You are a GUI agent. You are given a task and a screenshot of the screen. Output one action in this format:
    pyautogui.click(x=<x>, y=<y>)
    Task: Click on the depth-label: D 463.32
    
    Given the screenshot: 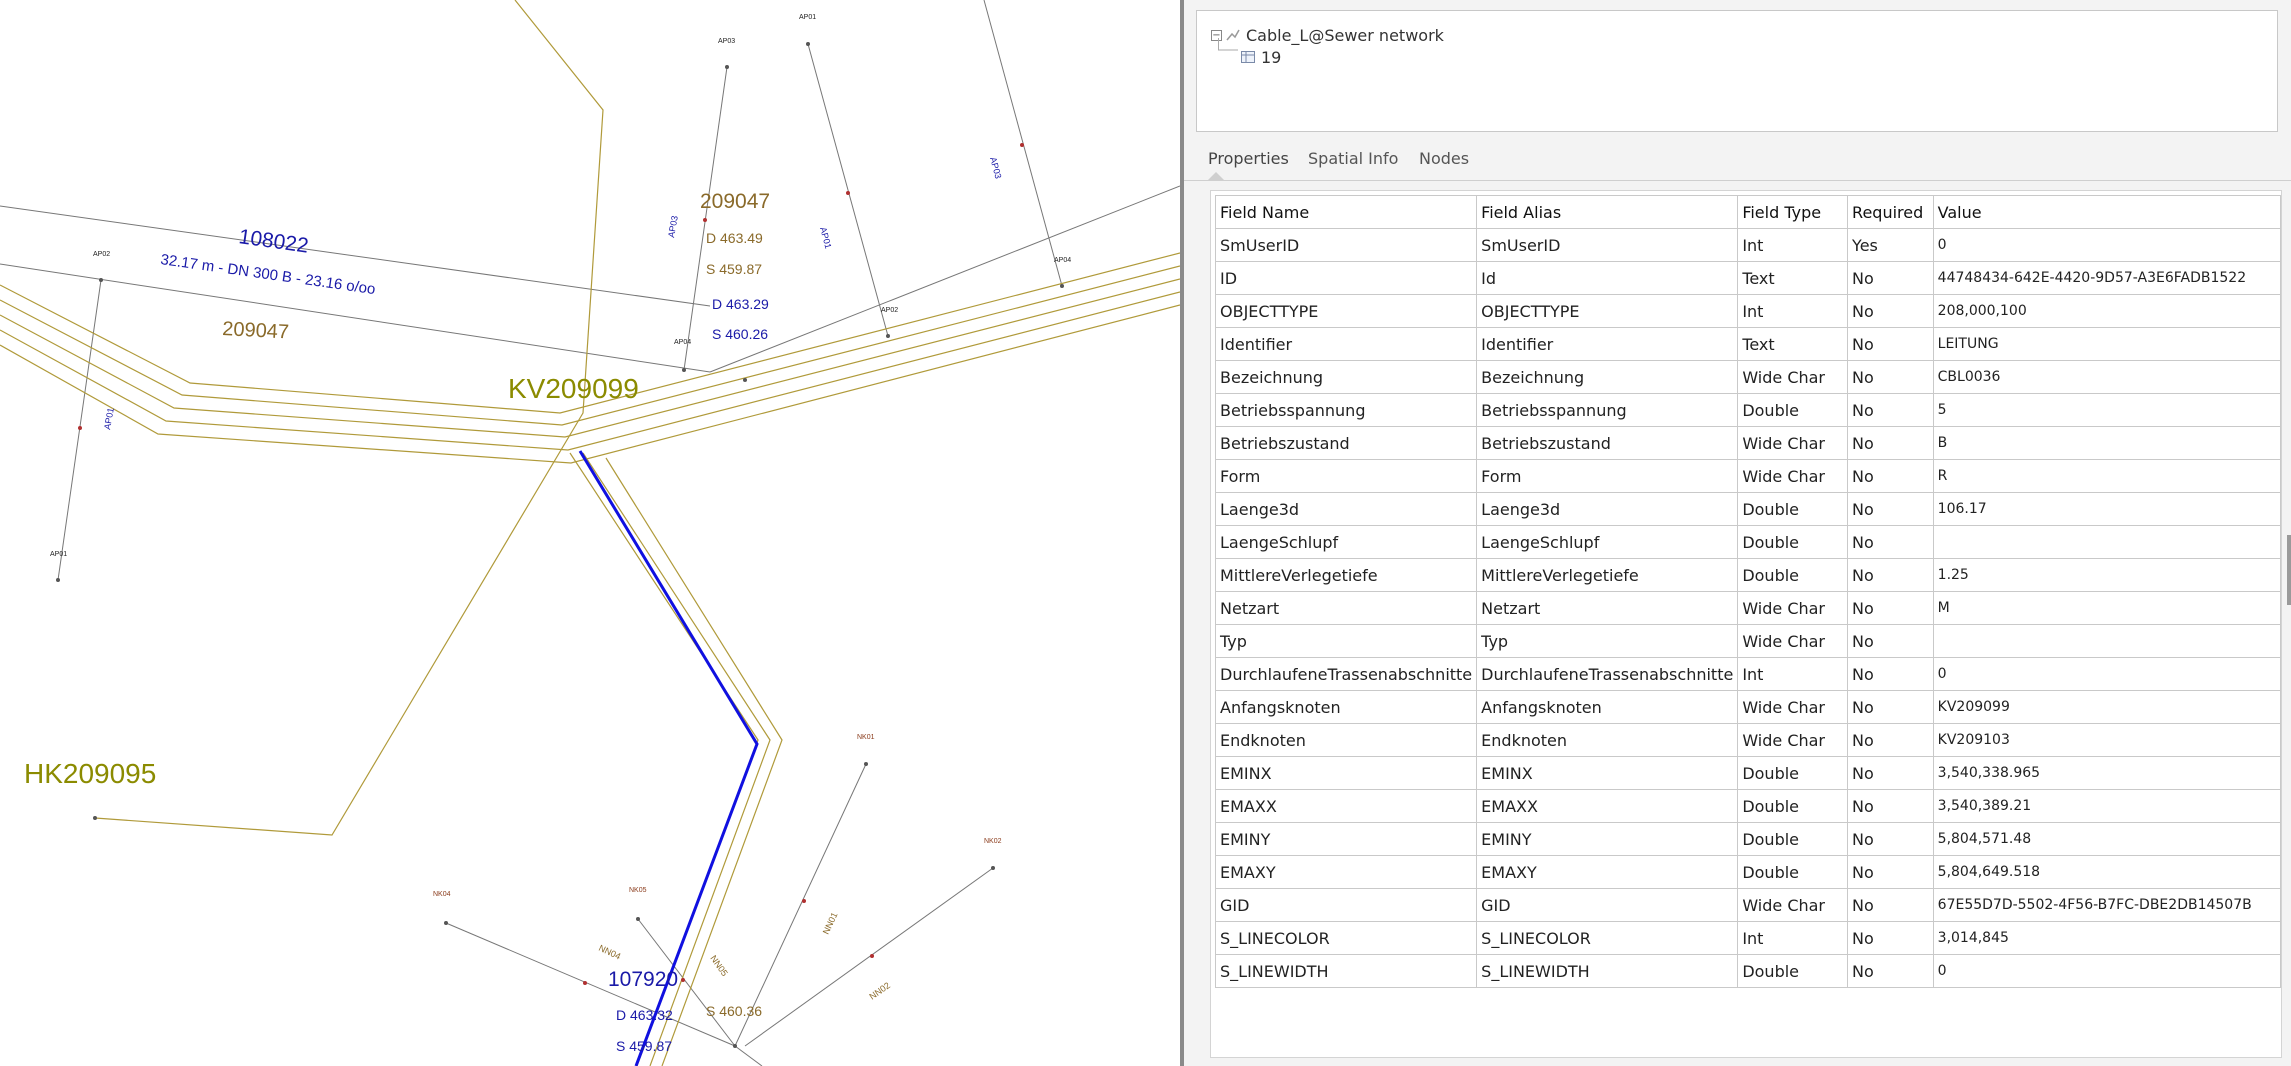 What is the action you would take?
    pyautogui.click(x=644, y=1015)
    